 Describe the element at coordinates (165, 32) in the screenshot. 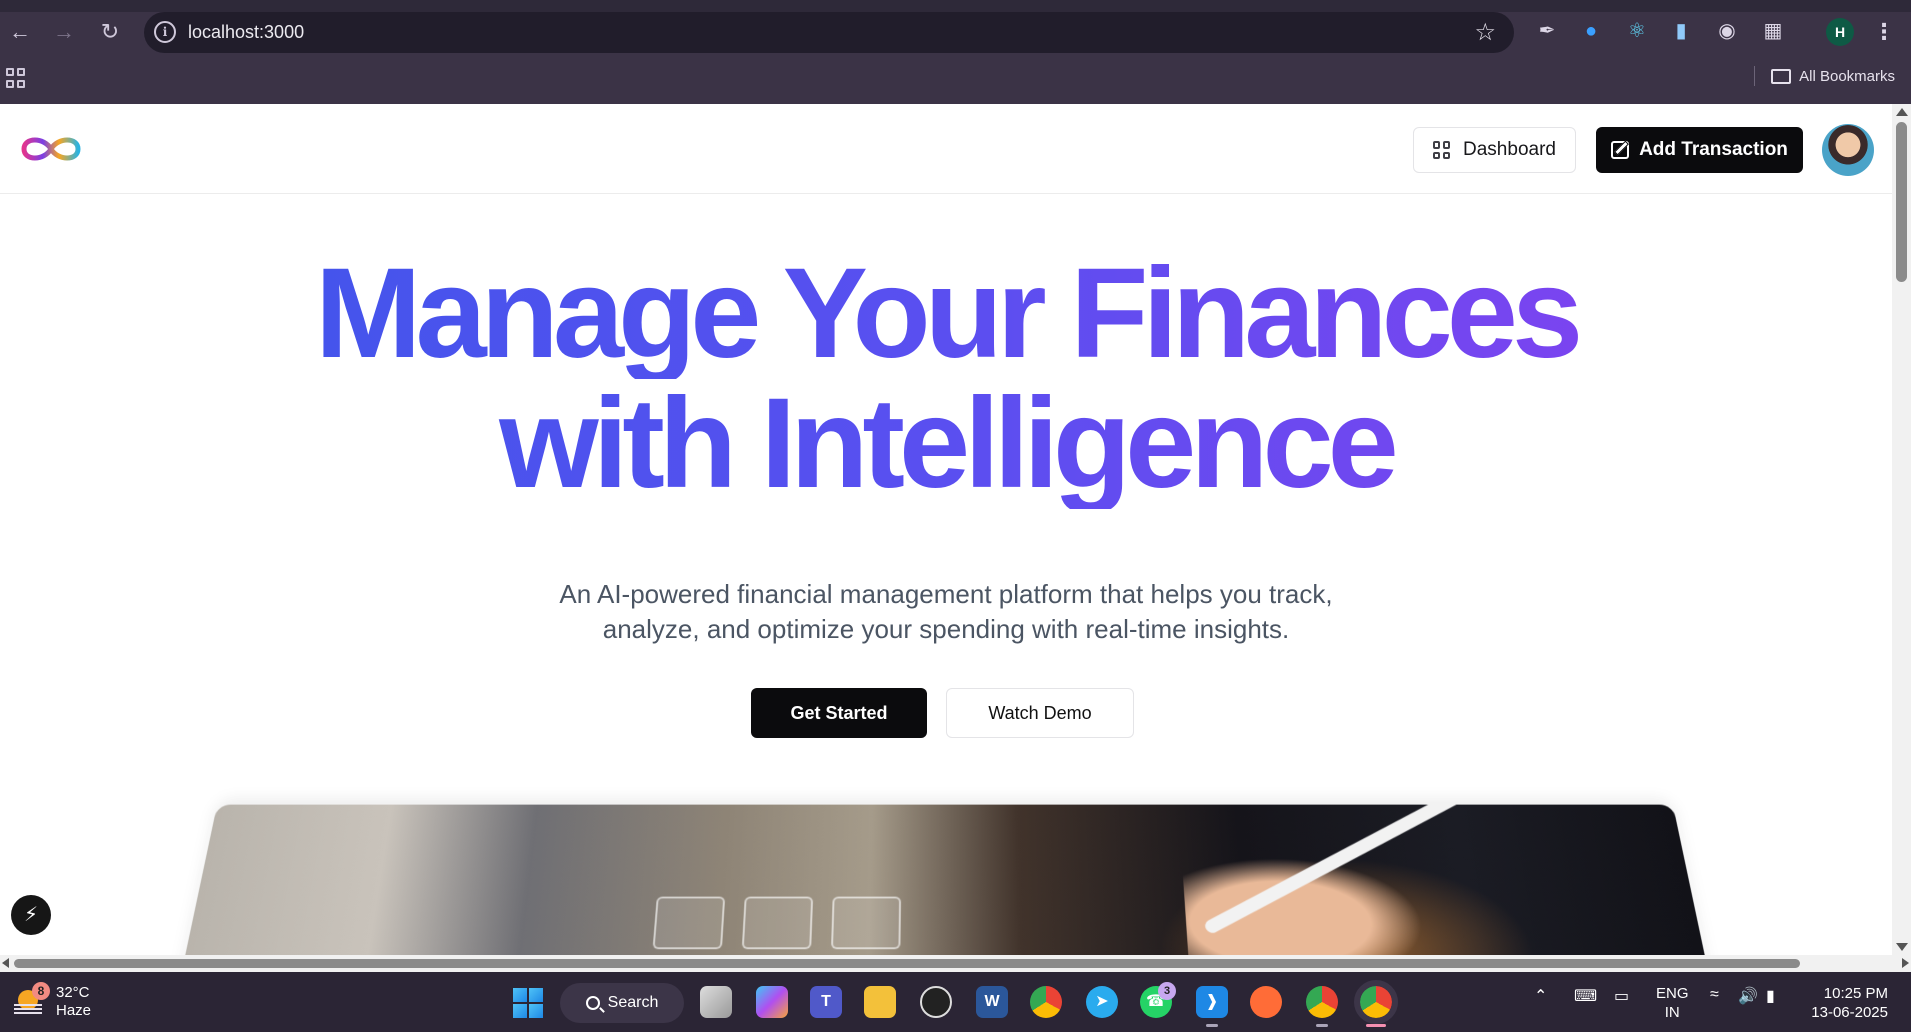

I see `site-info-icon: i` at that location.